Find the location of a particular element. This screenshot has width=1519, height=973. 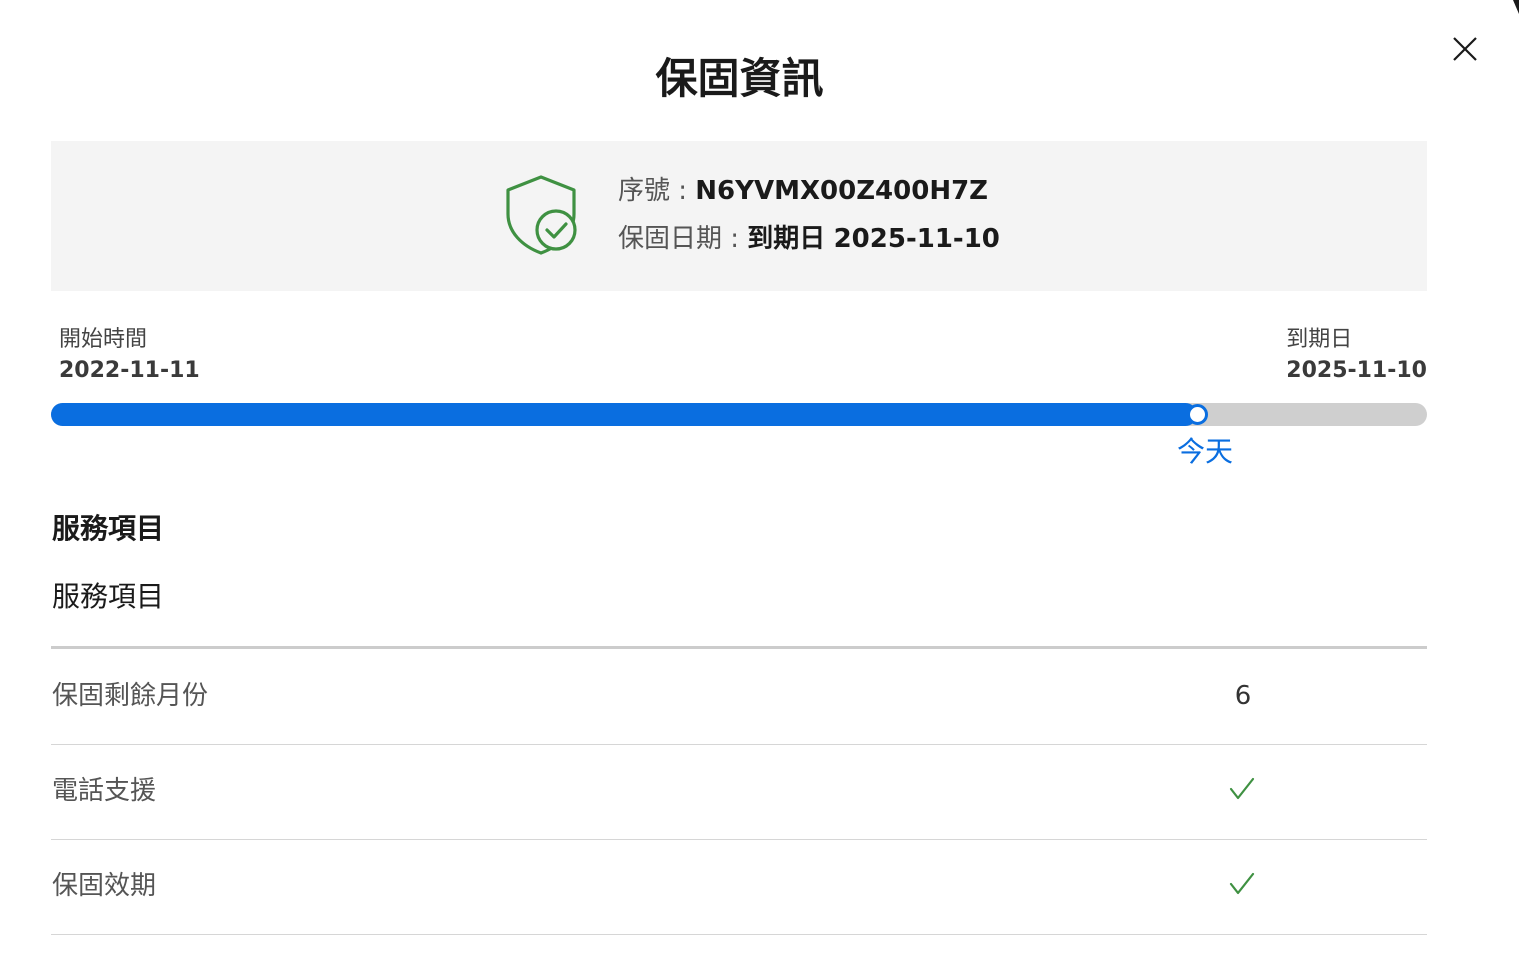

end-date-block: 到期日 2025-11-10 is located at coordinates (1356, 356).